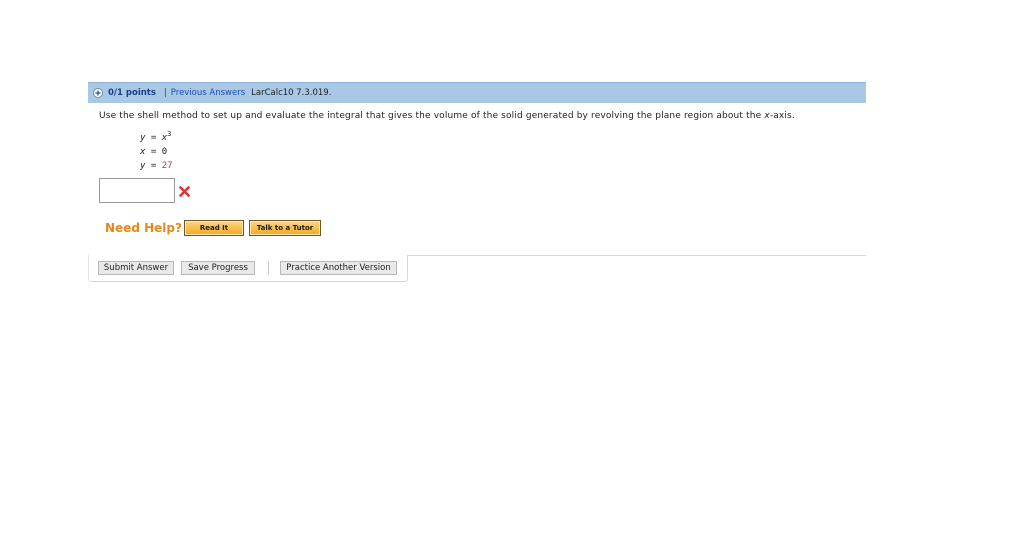  What do you see at coordinates (169, 134) in the screenshot?
I see `equation-exponent: 3` at bounding box center [169, 134].